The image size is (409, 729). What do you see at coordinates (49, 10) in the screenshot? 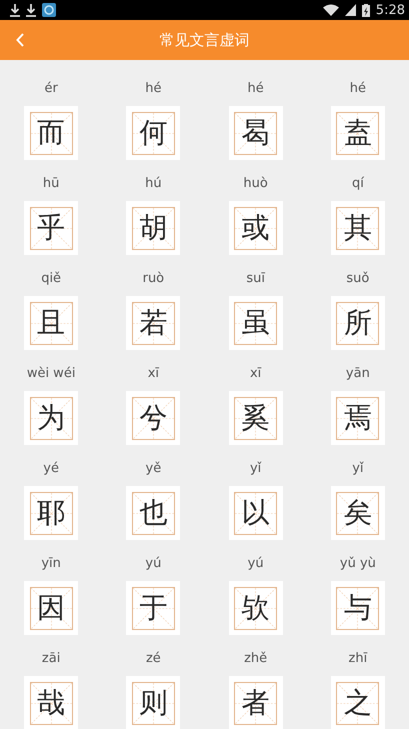
I see `app-icon` at bounding box center [49, 10].